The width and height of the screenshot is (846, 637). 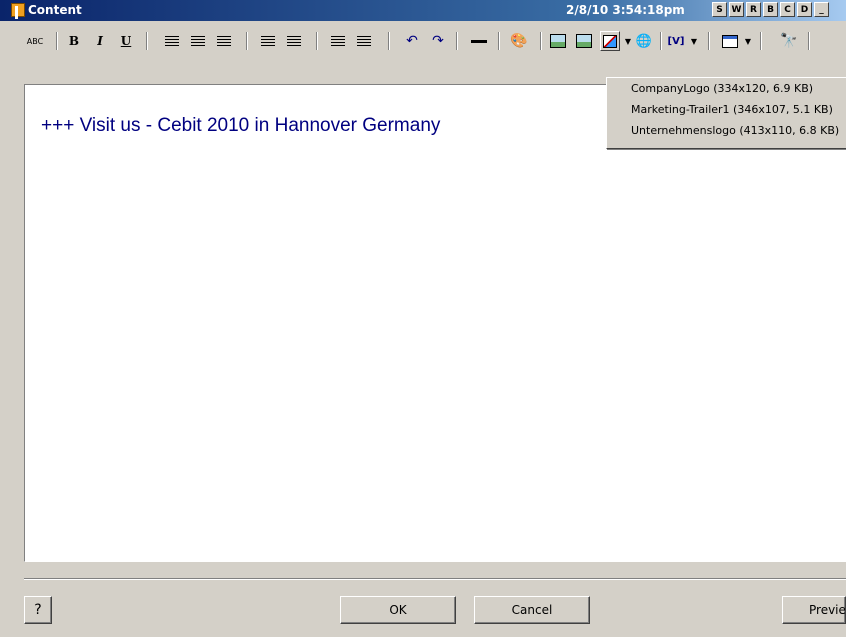 I want to click on formatting-toolbar: ABC B I U ↶ ↷ 🎨 ▼ 🌐 [V] ▼ ▼ 🔭, so click(x=423, y=40).